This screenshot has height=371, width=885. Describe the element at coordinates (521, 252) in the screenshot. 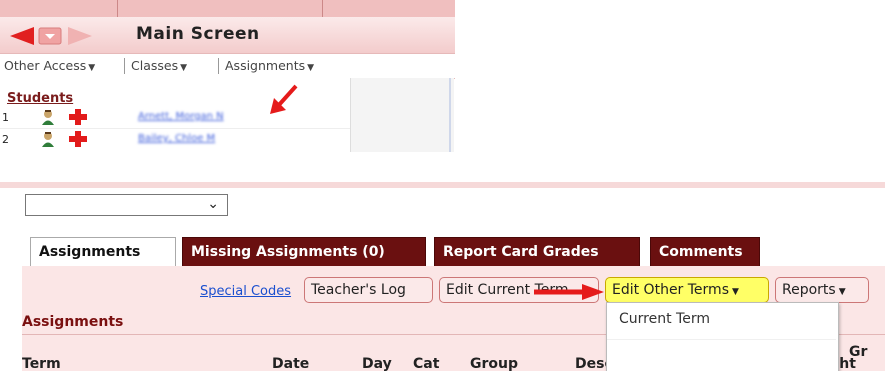

I see `tab-label: Report Card Grades` at that location.